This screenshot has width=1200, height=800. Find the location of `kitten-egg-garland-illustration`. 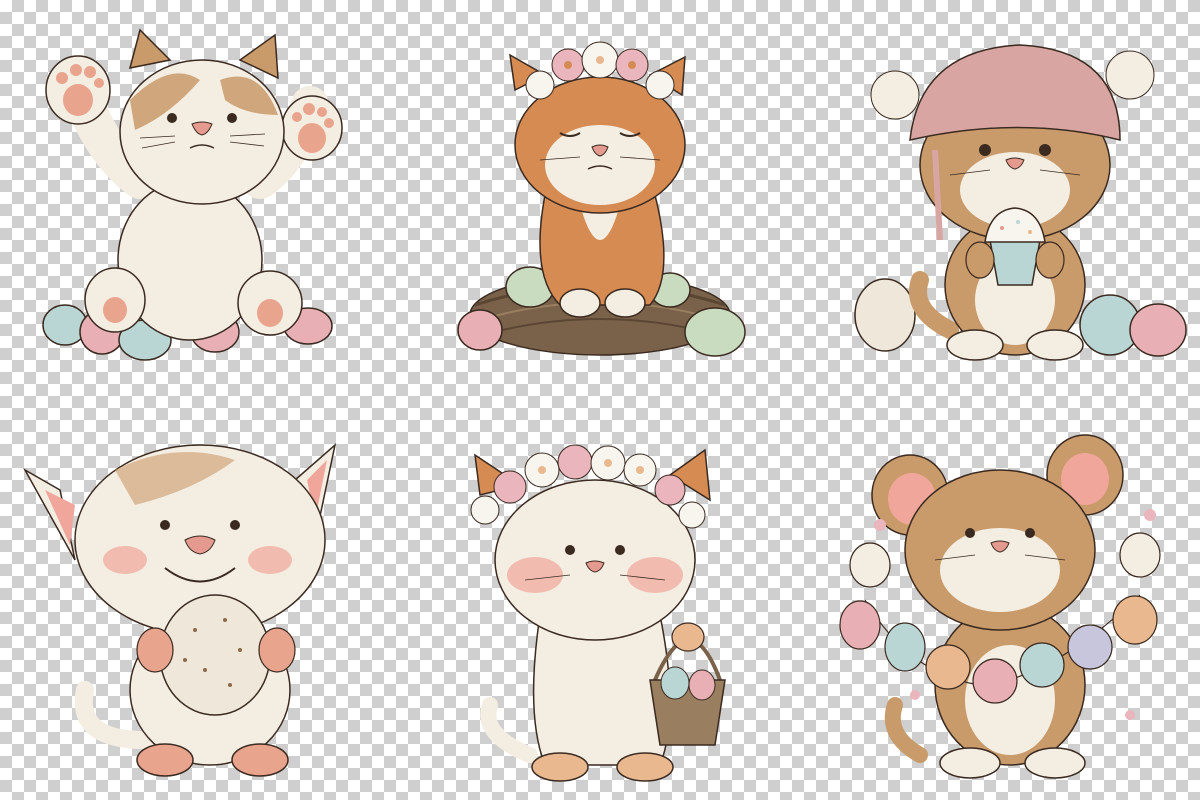

kitten-egg-garland-illustration is located at coordinates (1010, 605).